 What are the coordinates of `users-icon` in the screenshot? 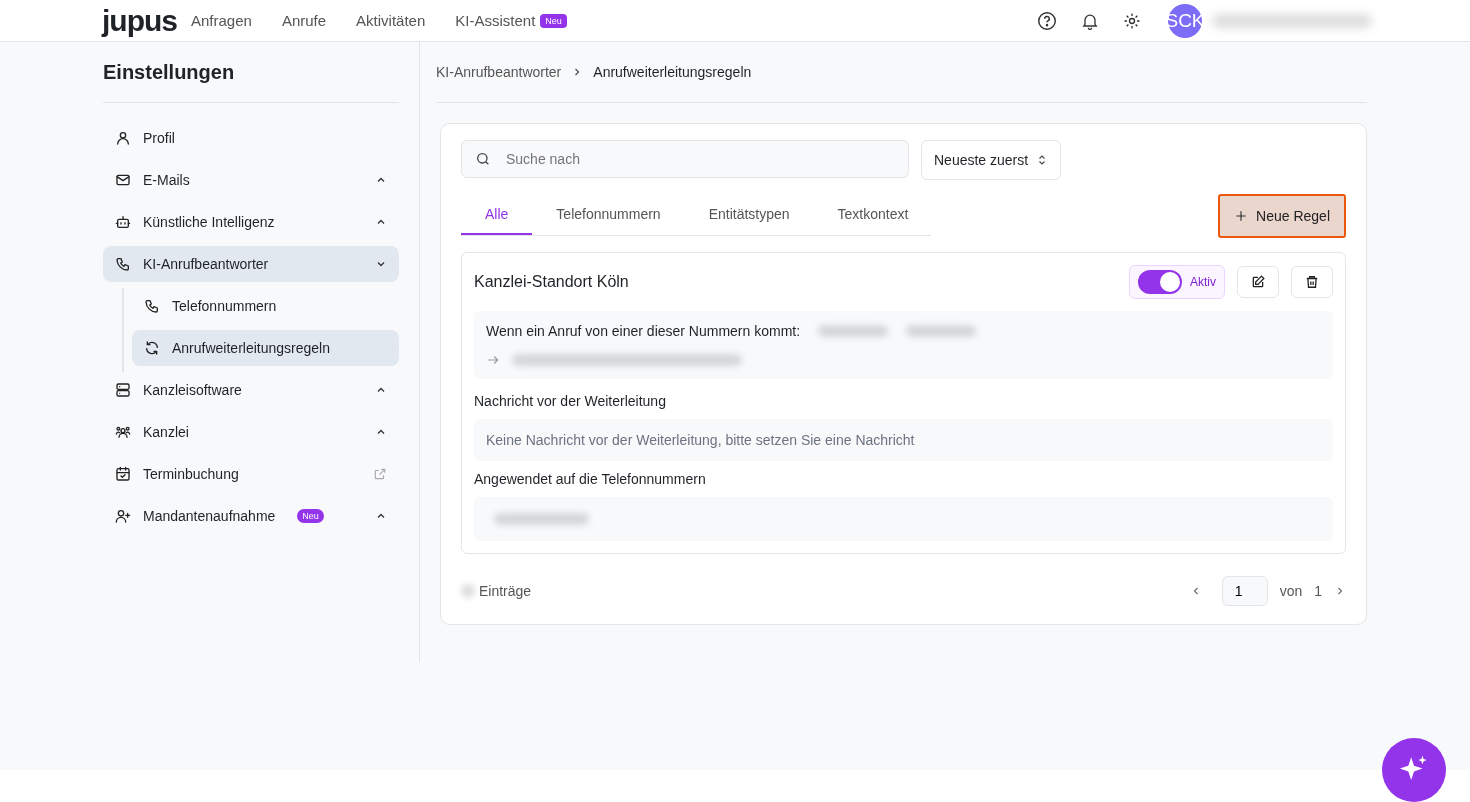 It's located at (123, 432).